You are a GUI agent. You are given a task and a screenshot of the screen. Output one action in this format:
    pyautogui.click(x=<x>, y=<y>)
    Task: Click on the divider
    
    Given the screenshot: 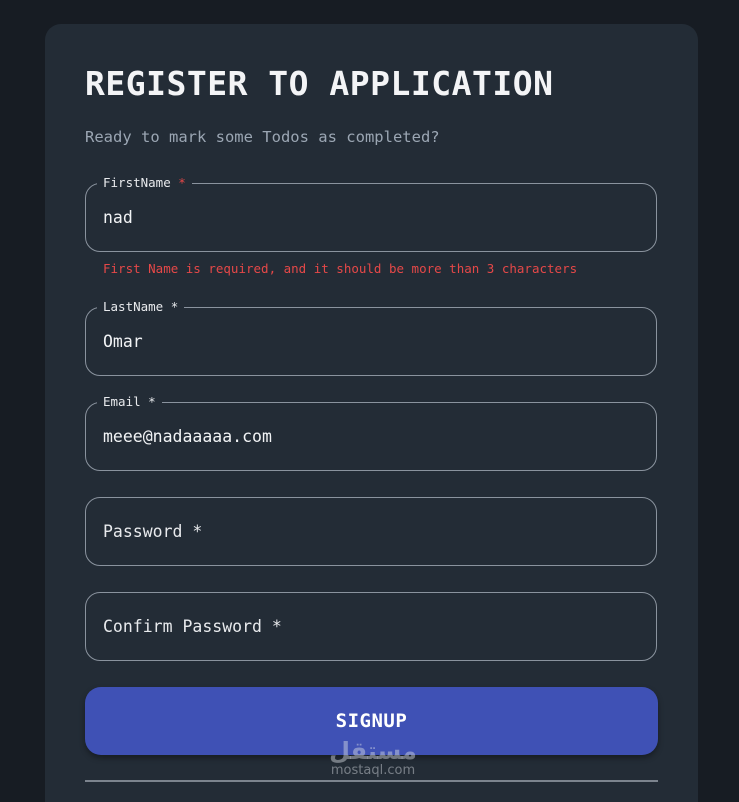 What is the action you would take?
    pyautogui.click(x=371, y=781)
    